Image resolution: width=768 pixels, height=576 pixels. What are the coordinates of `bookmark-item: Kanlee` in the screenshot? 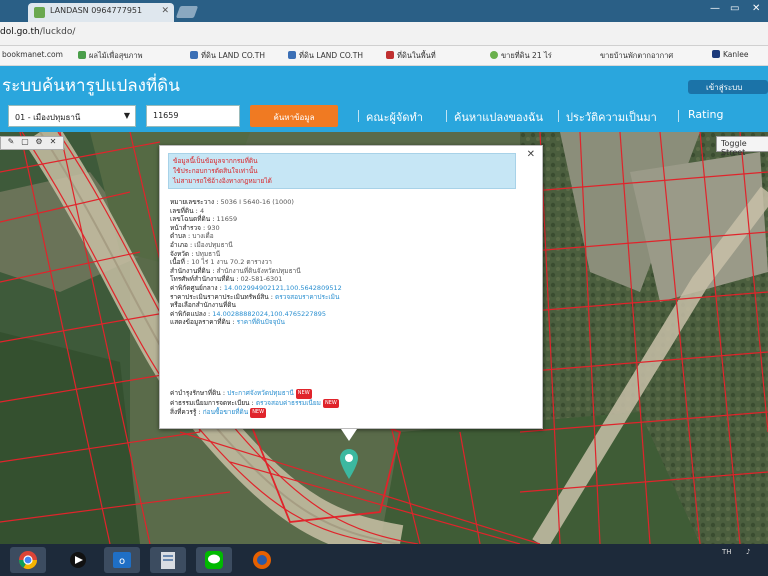 It's located at (730, 54).